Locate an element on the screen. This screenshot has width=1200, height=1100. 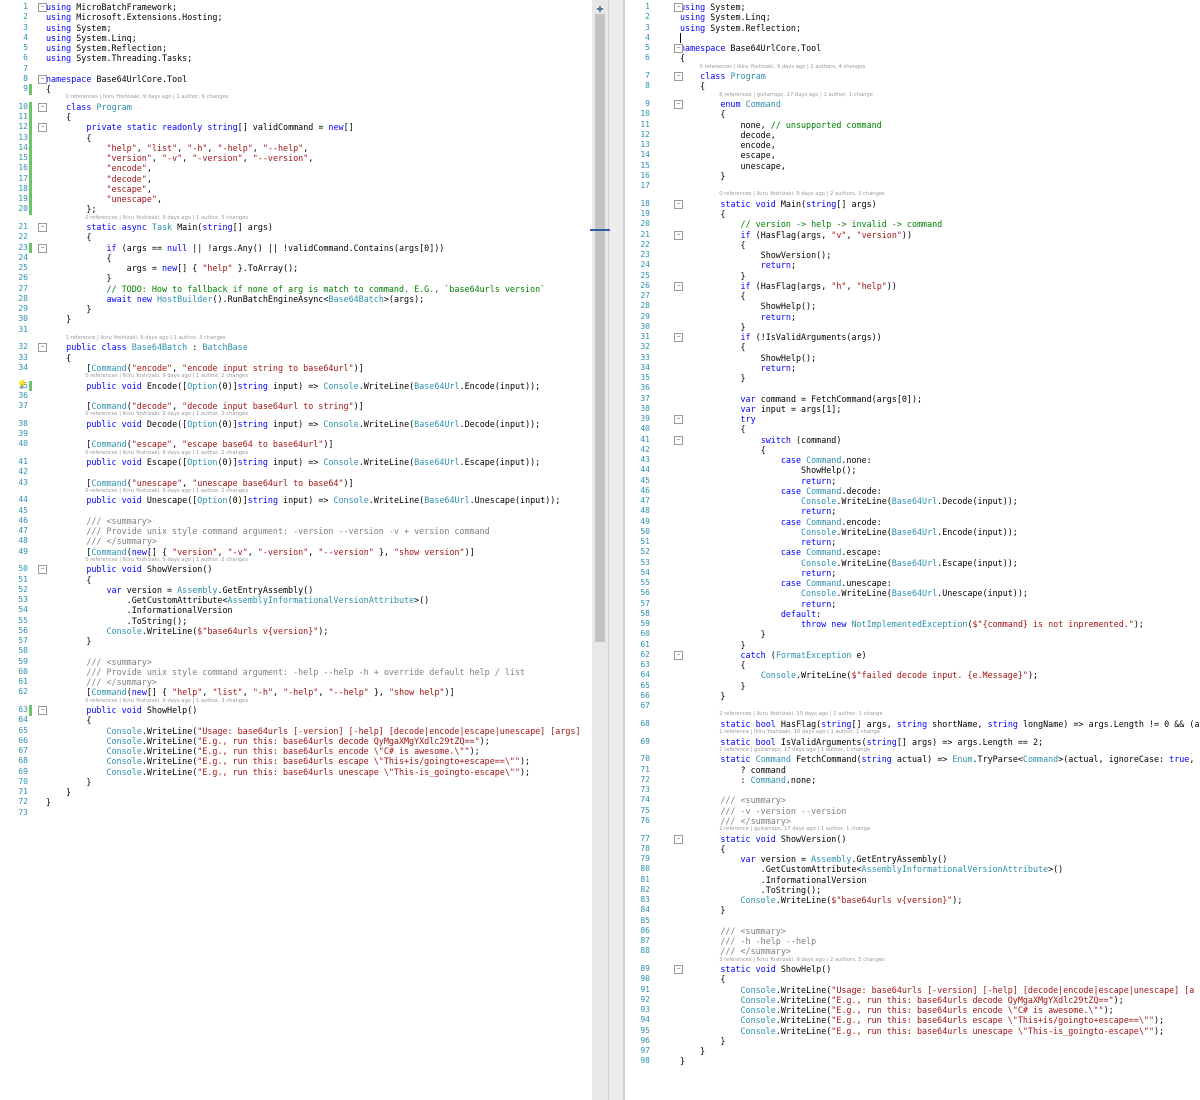
split-divider is located at coordinates (616, 550).